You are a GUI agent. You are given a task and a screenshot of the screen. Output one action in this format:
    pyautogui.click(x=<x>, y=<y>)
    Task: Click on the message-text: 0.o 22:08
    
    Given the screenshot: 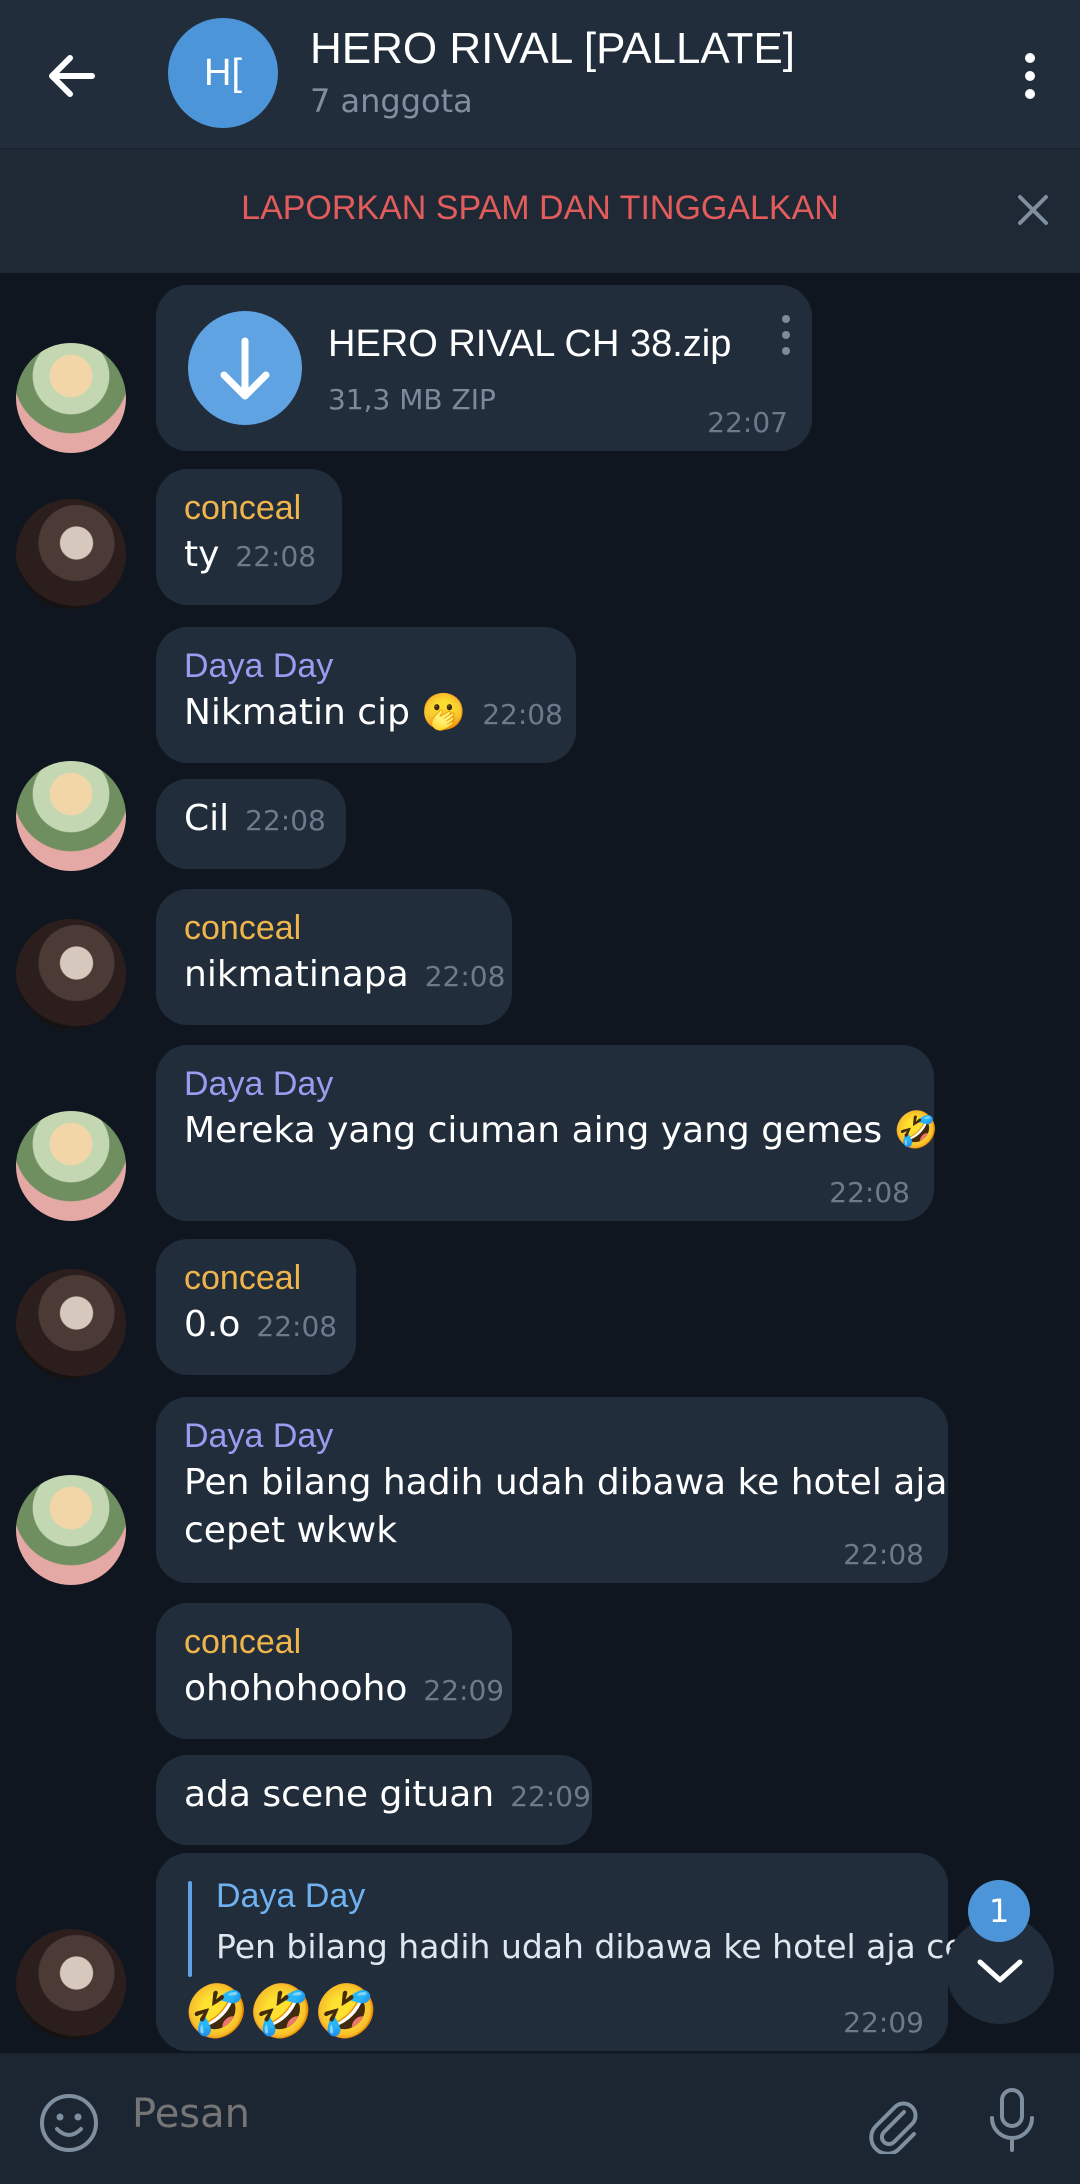 What is the action you would take?
    pyautogui.click(x=260, y=1326)
    